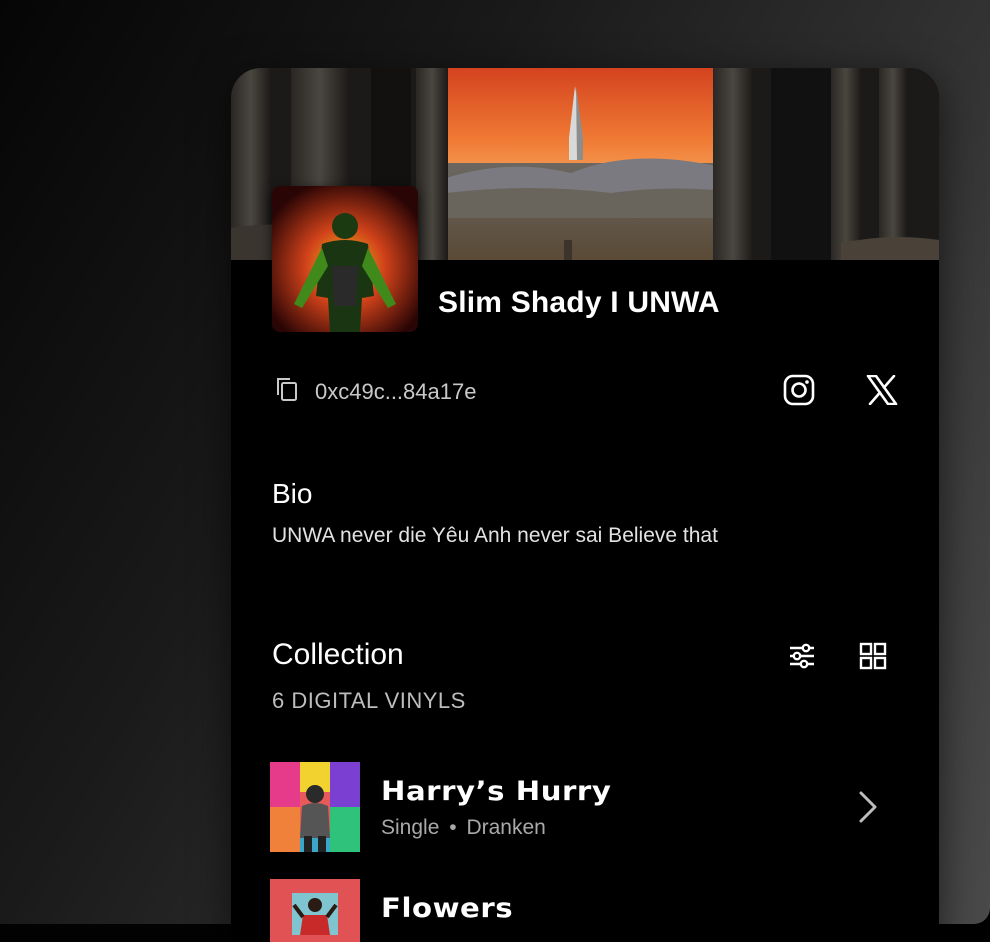 The width and height of the screenshot is (990, 942). I want to click on wallet-address-row: 0xc49c...84a17e, so click(375, 391).